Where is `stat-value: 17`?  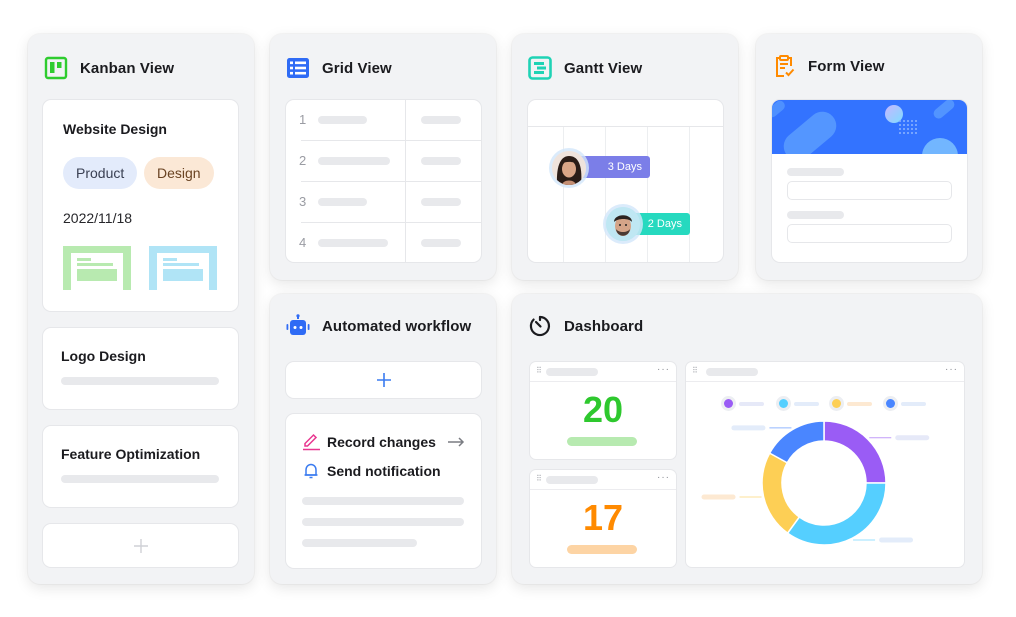
stat-value: 17 is located at coordinates (603, 517).